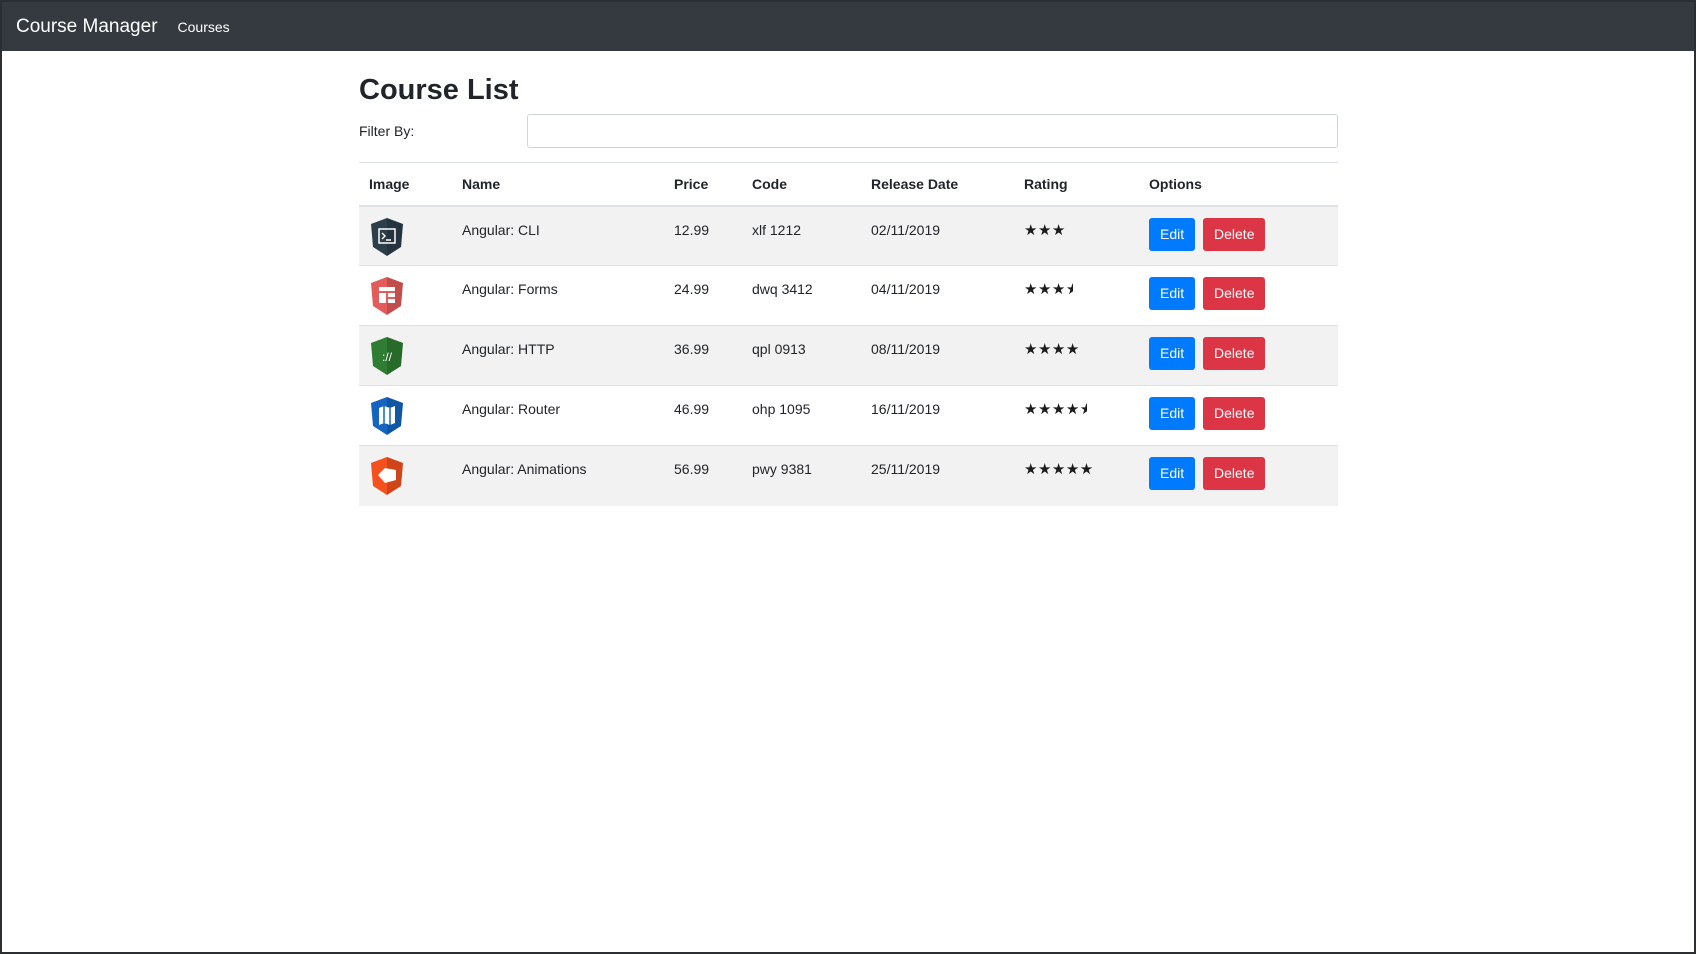 The width and height of the screenshot is (1696, 954). What do you see at coordinates (387, 238) in the screenshot?
I see `terminal-shield-icon` at bounding box center [387, 238].